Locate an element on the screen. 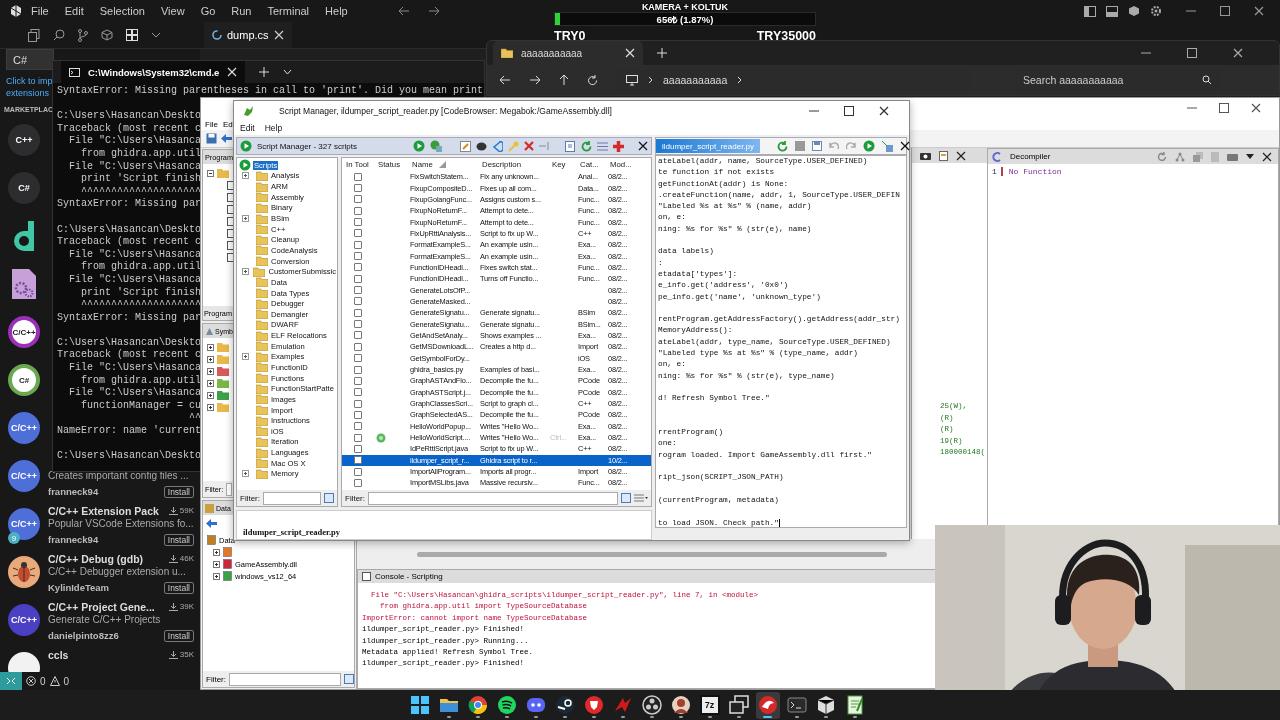 The height and width of the screenshot is (720, 1280). forward-arrow-icon is located at coordinates (434, 11).